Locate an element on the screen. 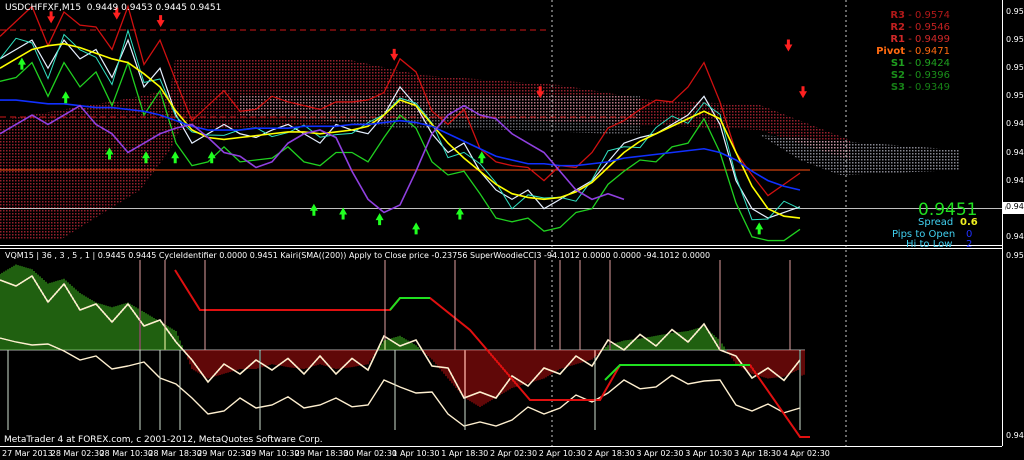 The height and width of the screenshot is (460, 1024). time-axis-tick: 28 Mar 02:30 is located at coordinates (77, 453).